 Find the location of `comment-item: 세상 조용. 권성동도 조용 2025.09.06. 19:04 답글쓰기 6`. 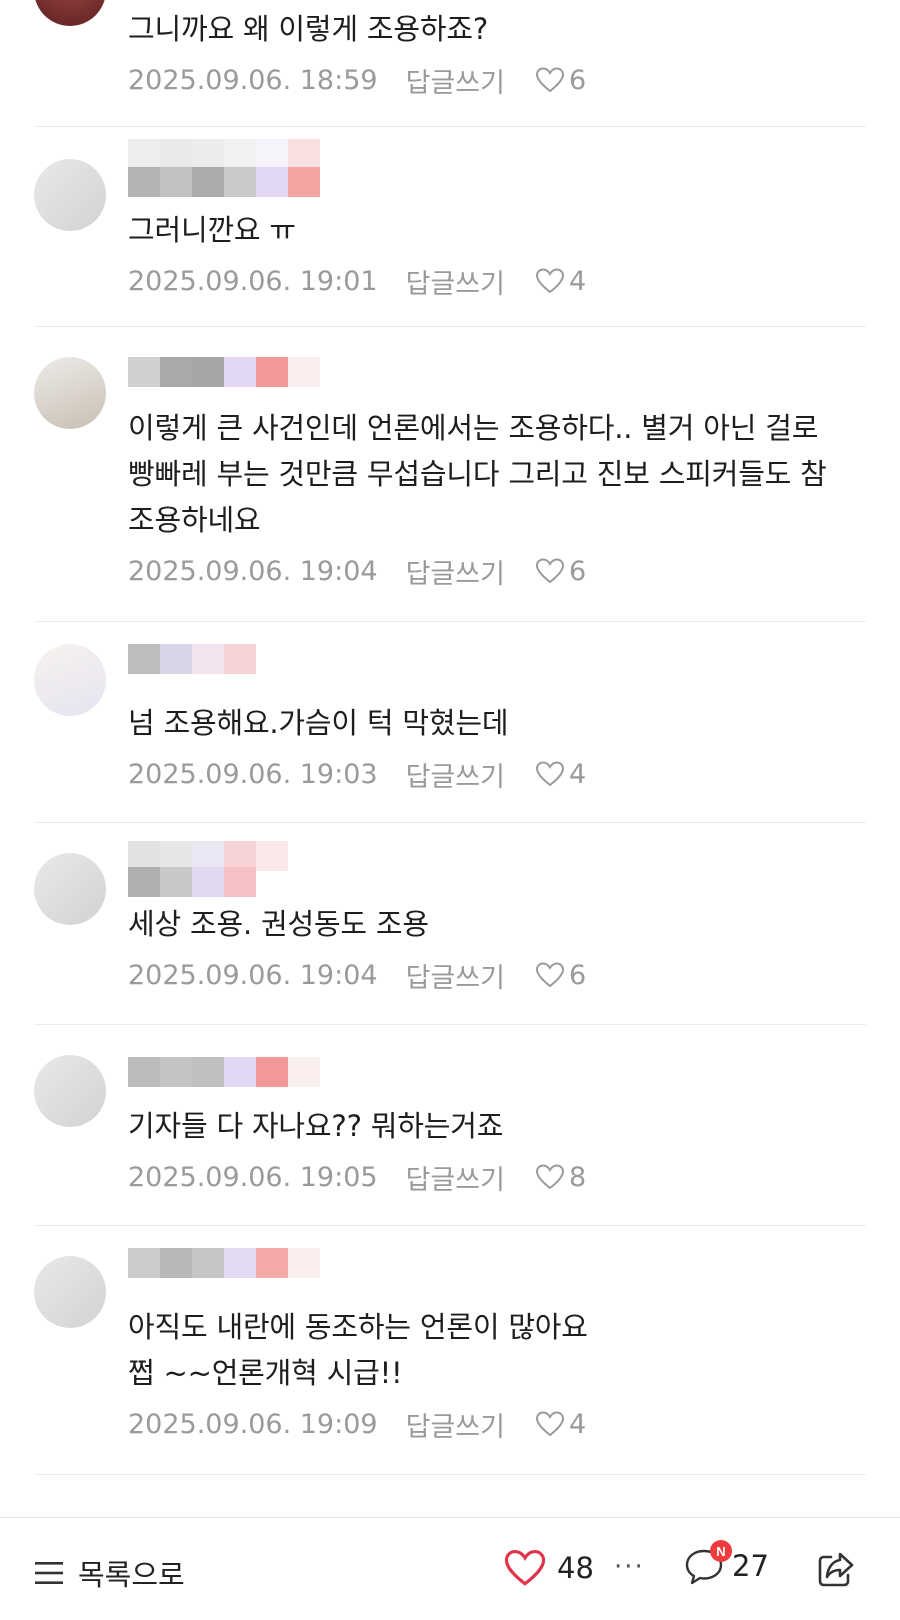

comment-item: 세상 조용. 권성동도 조용 2025.09.06. 19:04 답글쓰기 6 is located at coordinates (450, 924).